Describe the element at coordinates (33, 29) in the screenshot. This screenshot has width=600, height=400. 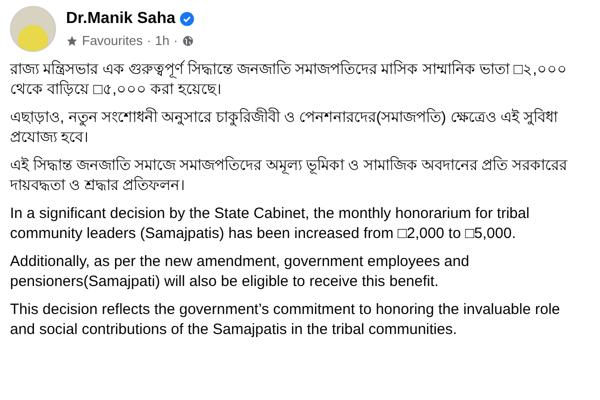
I see `avatar` at that location.